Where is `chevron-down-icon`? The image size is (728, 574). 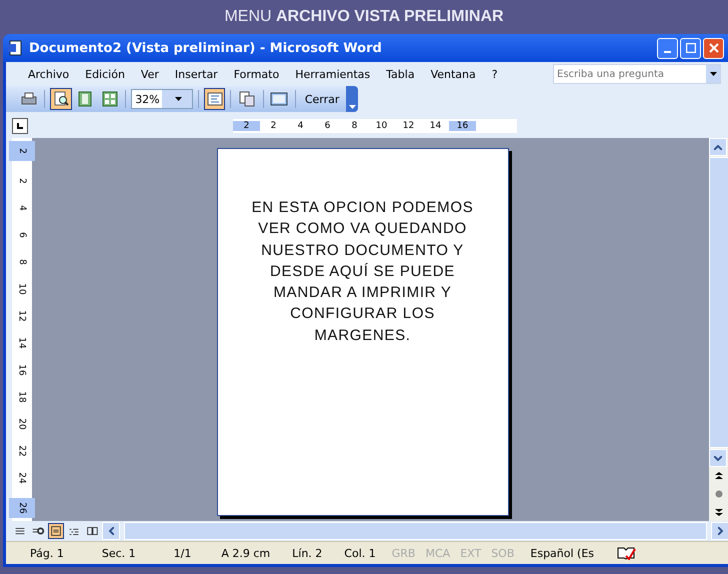 chevron-down-icon is located at coordinates (718, 458).